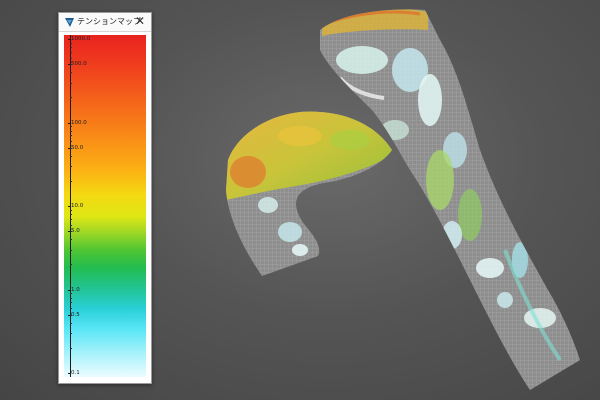 The height and width of the screenshot is (400, 600). Describe the element at coordinates (77, 64) in the screenshot. I see `legend-tick-label: 500.0` at that location.